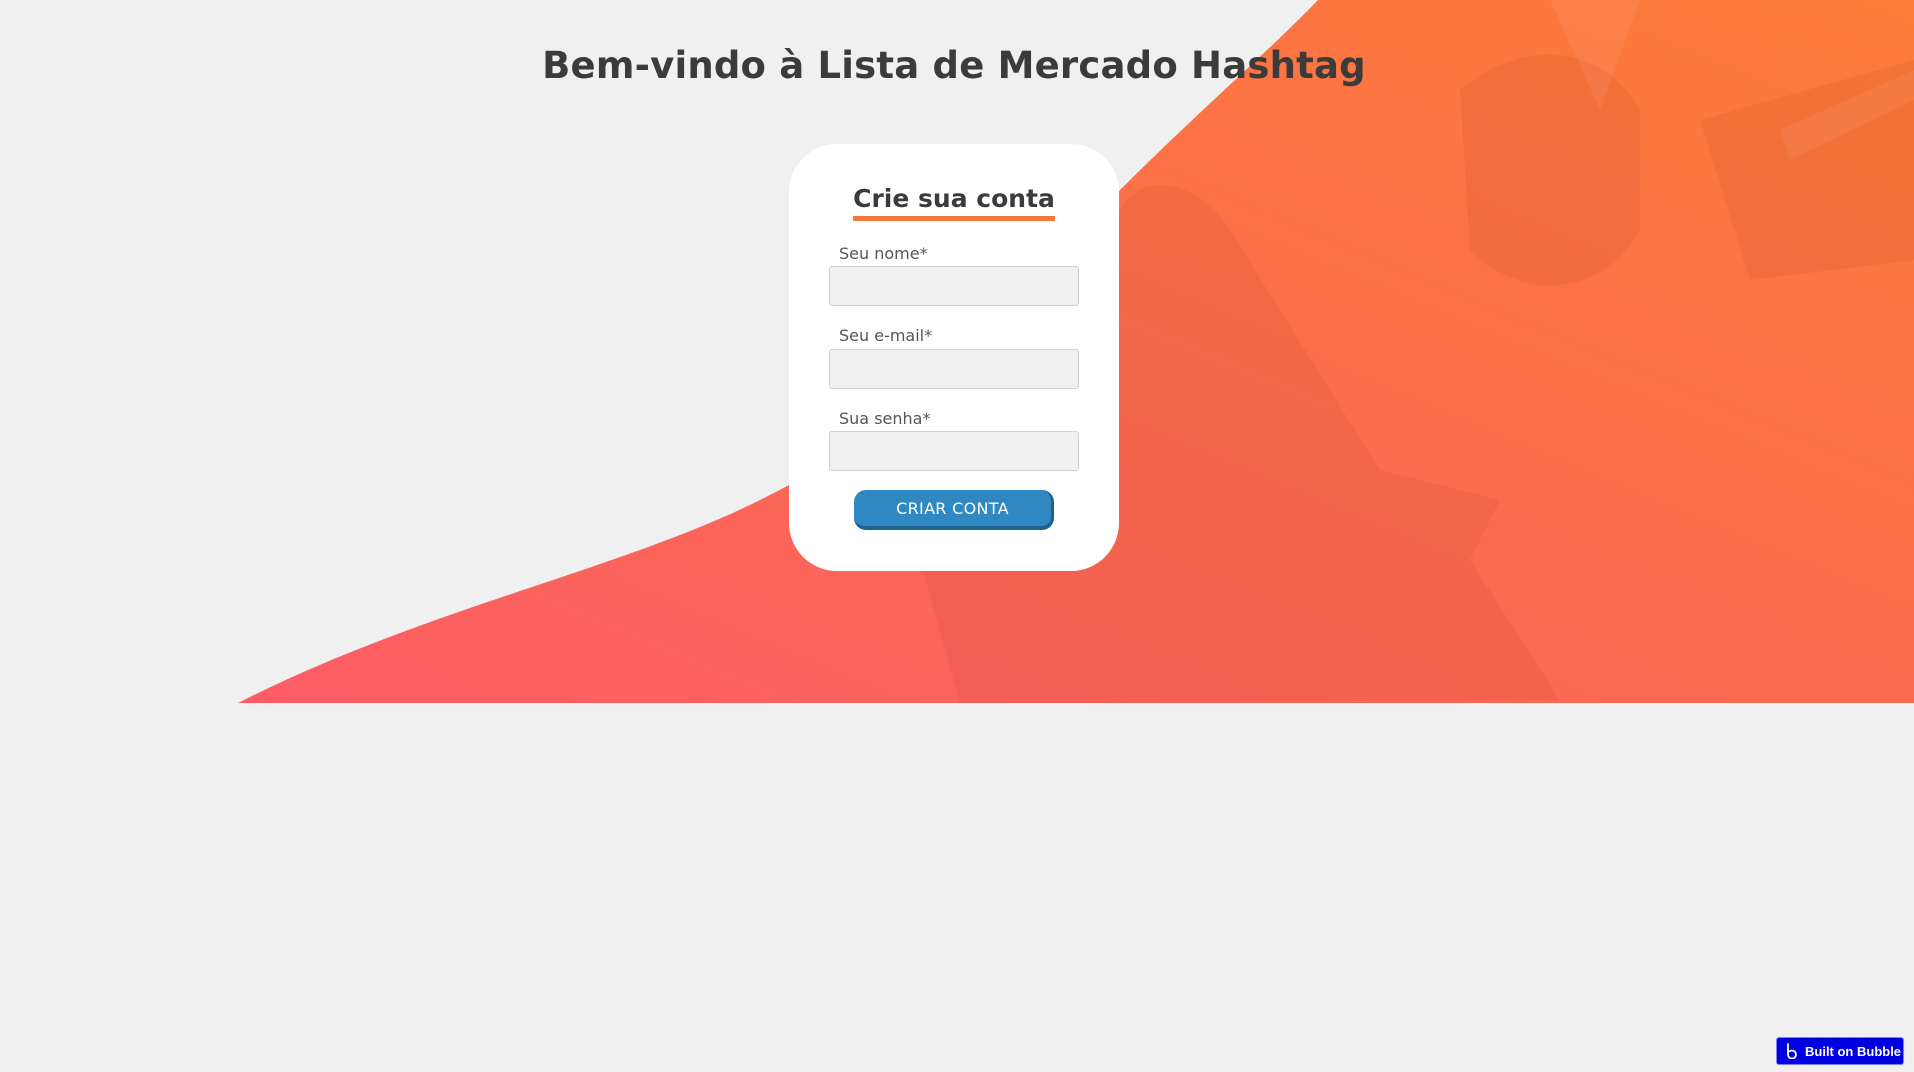 This screenshot has width=1914, height=1072. I want to click on built-on-bubble-badge: Built on Bubble, so click(1840, 1051).